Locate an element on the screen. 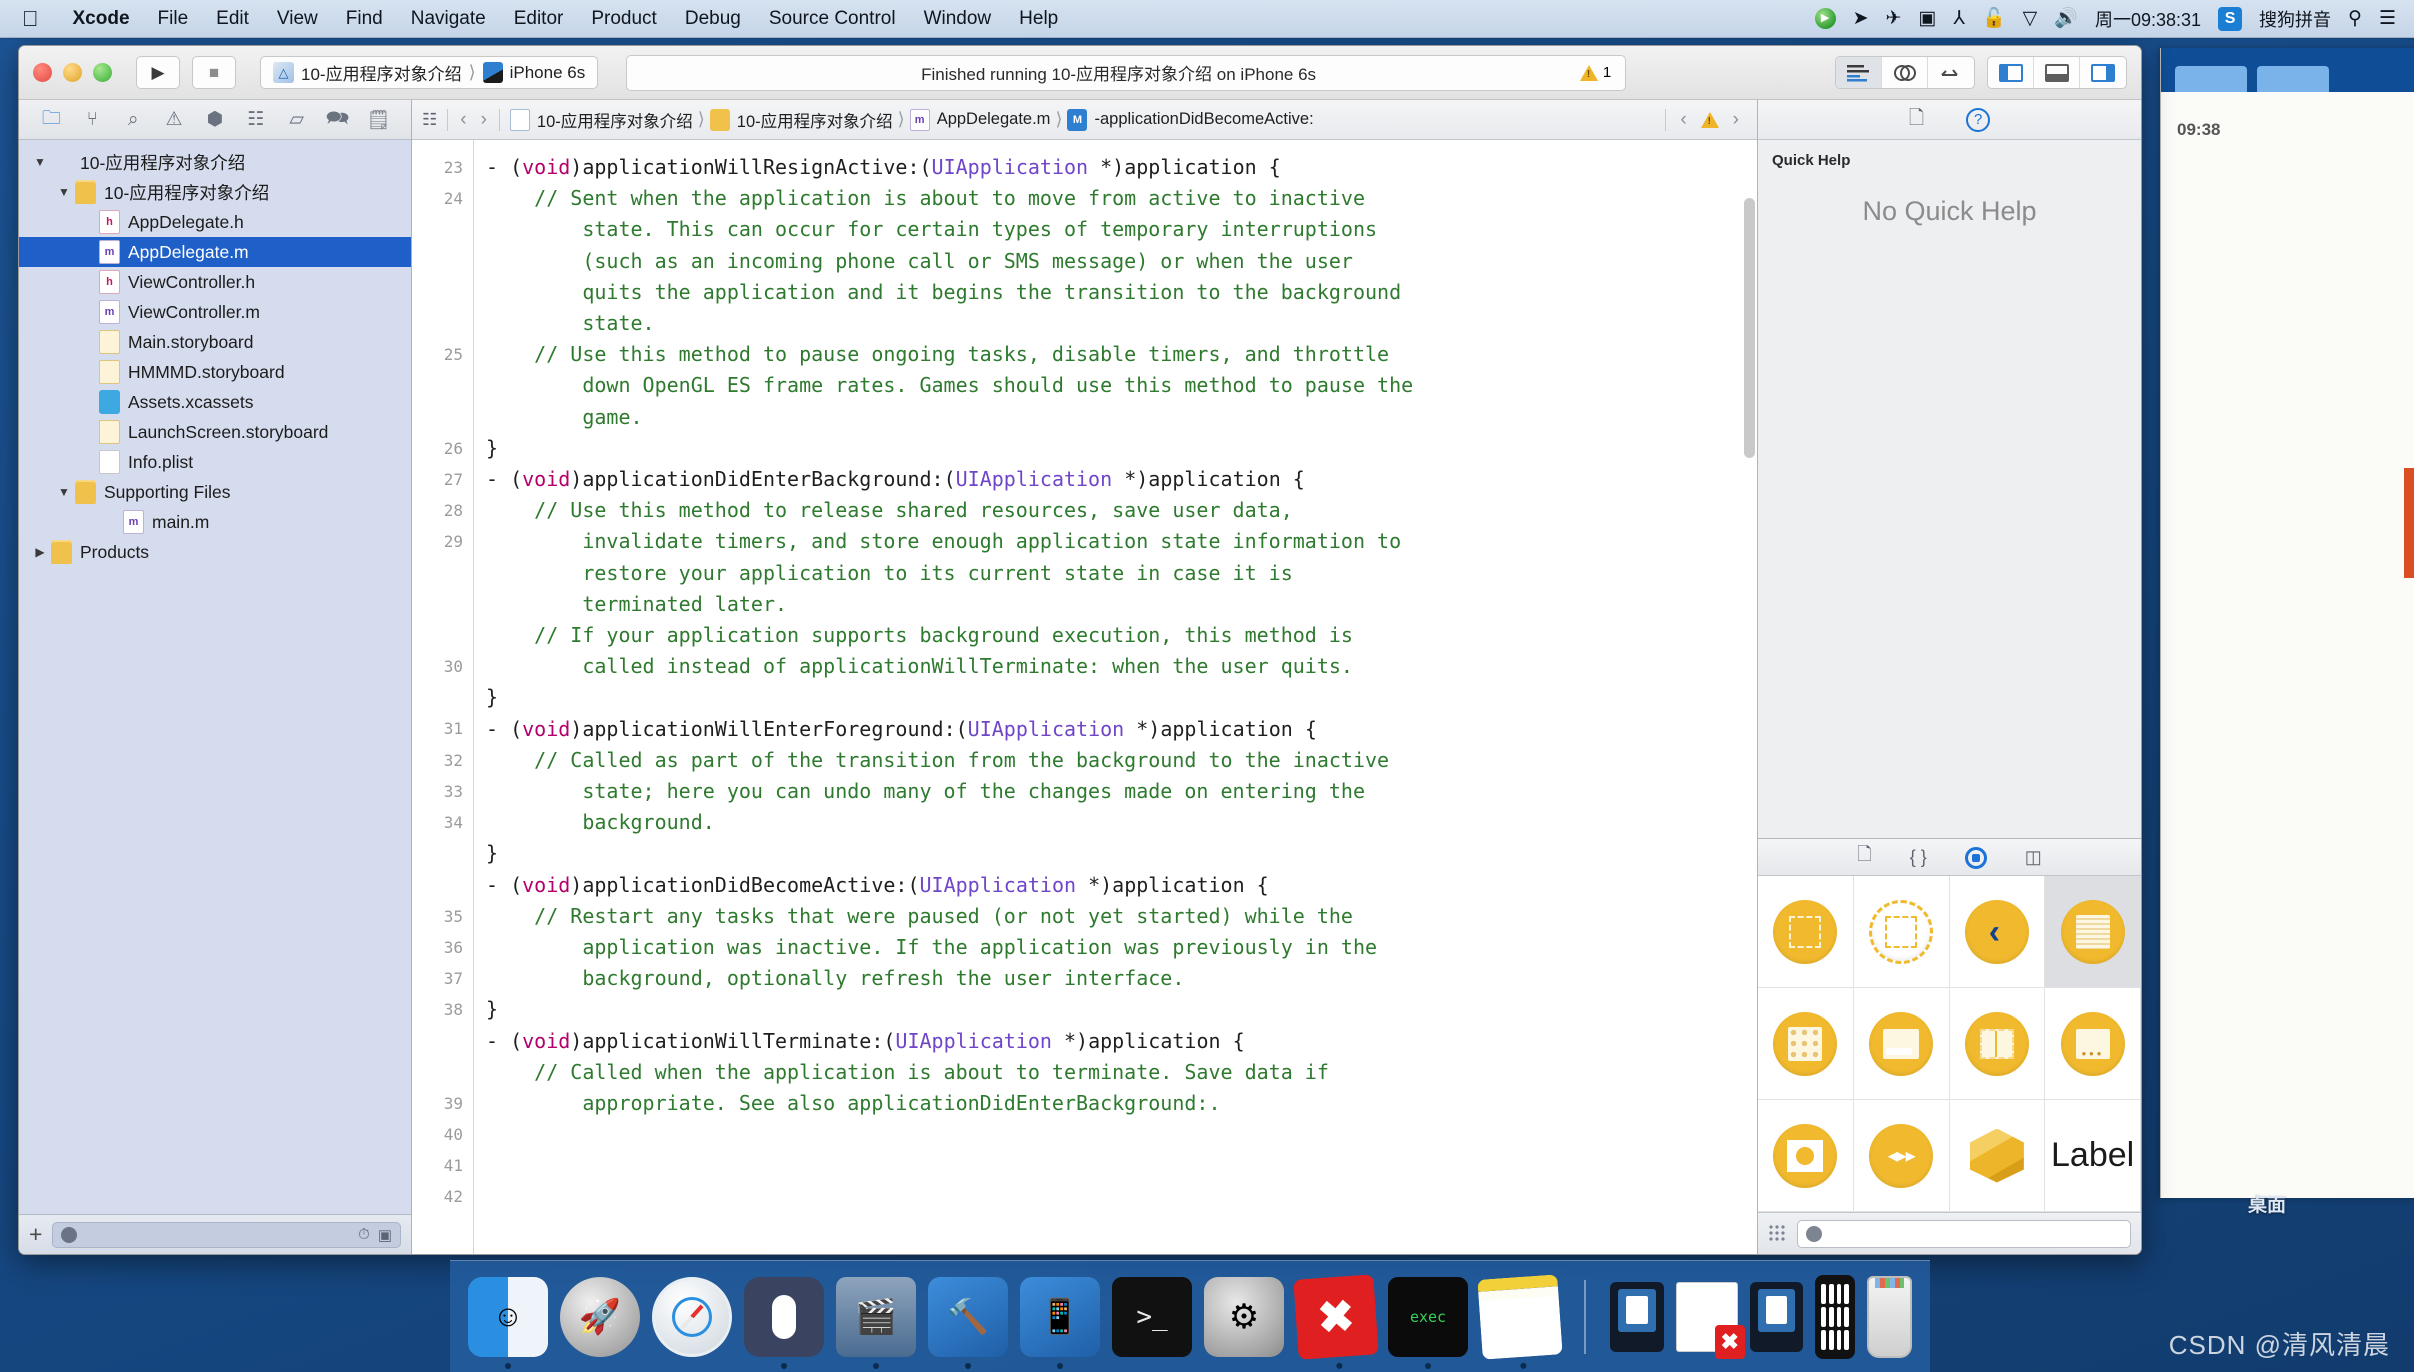  next-issue-button: › is located at coordinates (1736, 120).